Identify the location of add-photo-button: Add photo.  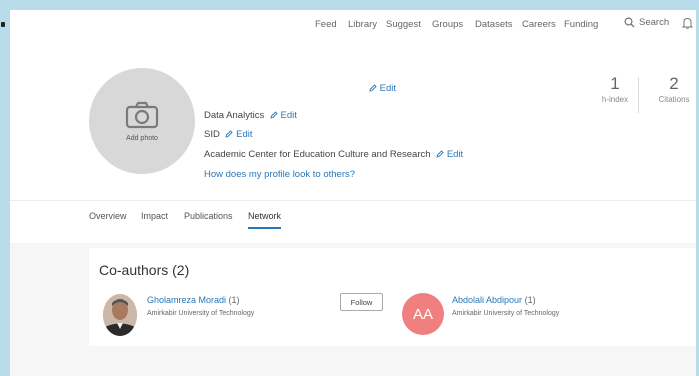
(142, 121).